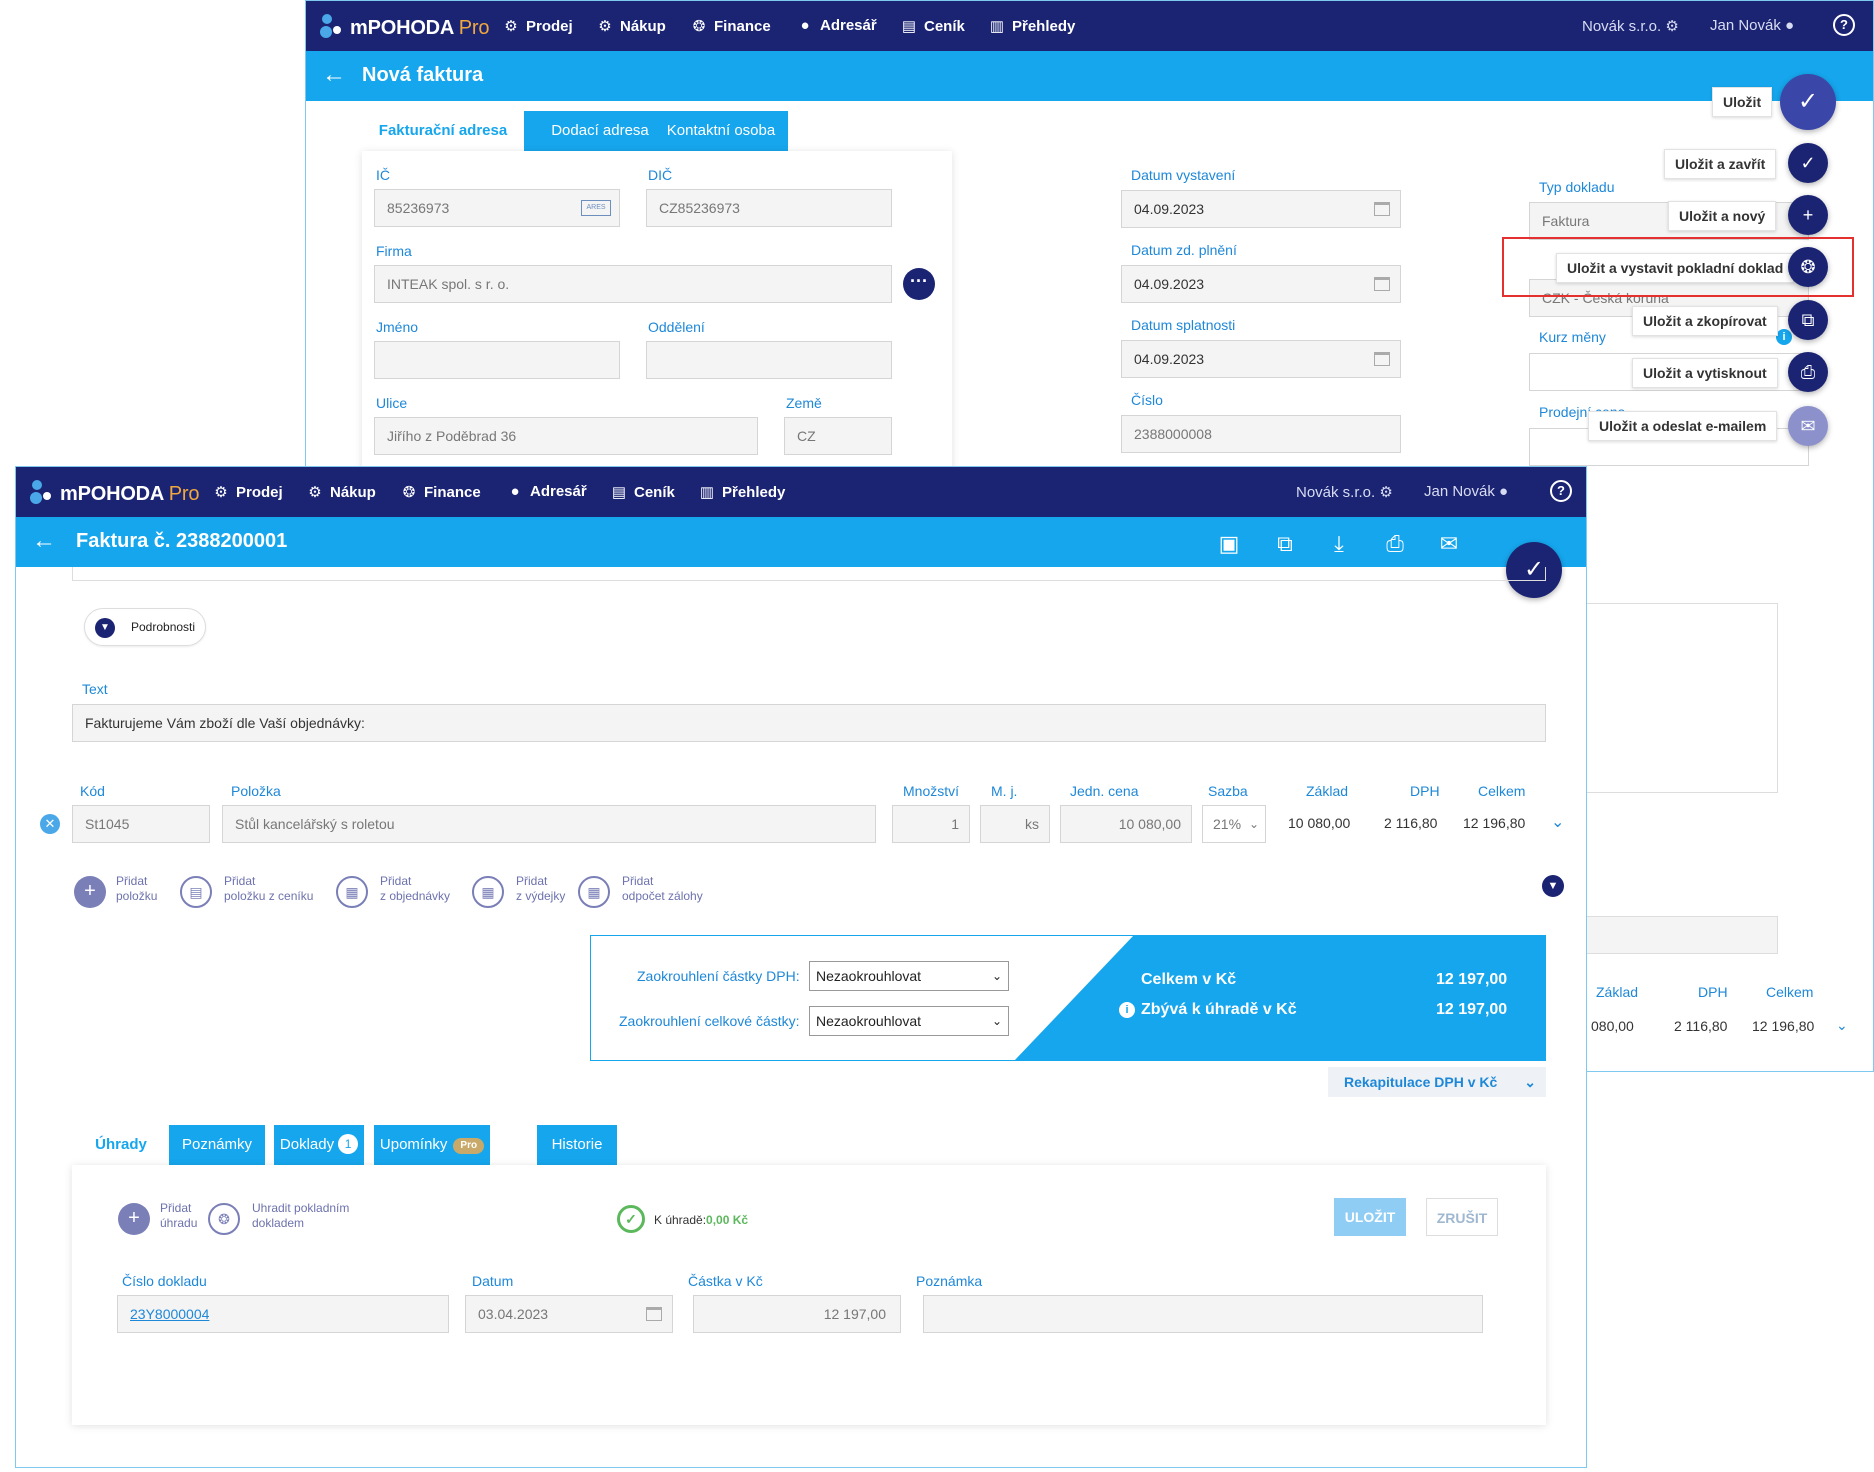 This screenshot has height=1472, width=1874. Describe the element at coordinates (319, 1145) in the screenshot. I see `tab-doklady: Doklady 1` at that location.